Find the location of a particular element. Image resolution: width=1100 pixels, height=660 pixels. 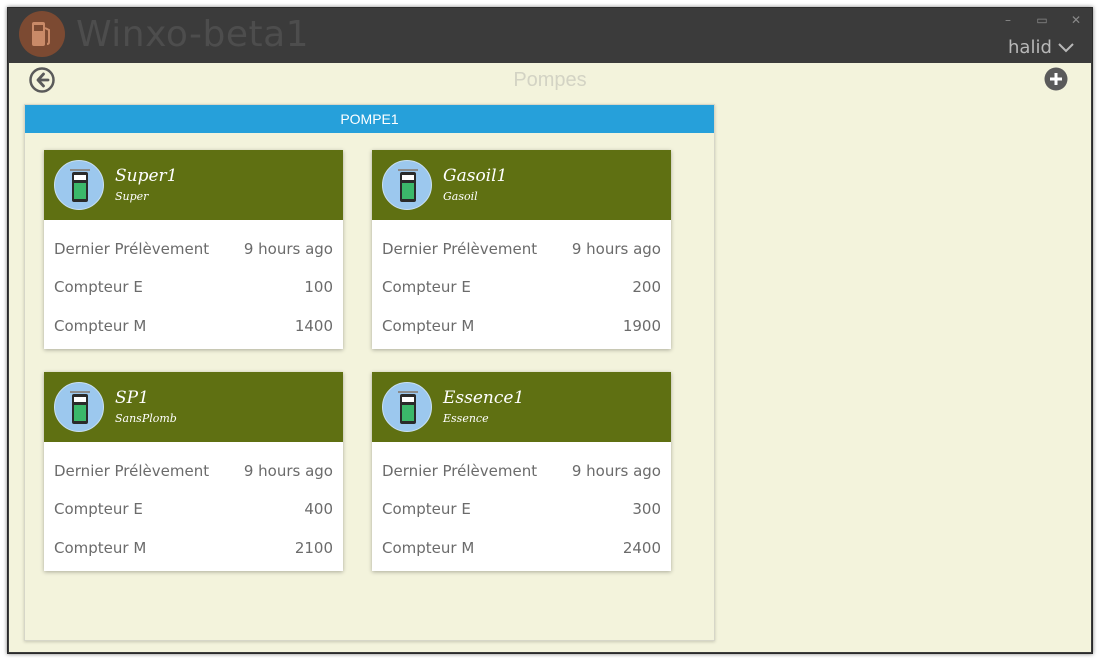

card-row: Compteur M 1400 is located at coordinates (193, 327).